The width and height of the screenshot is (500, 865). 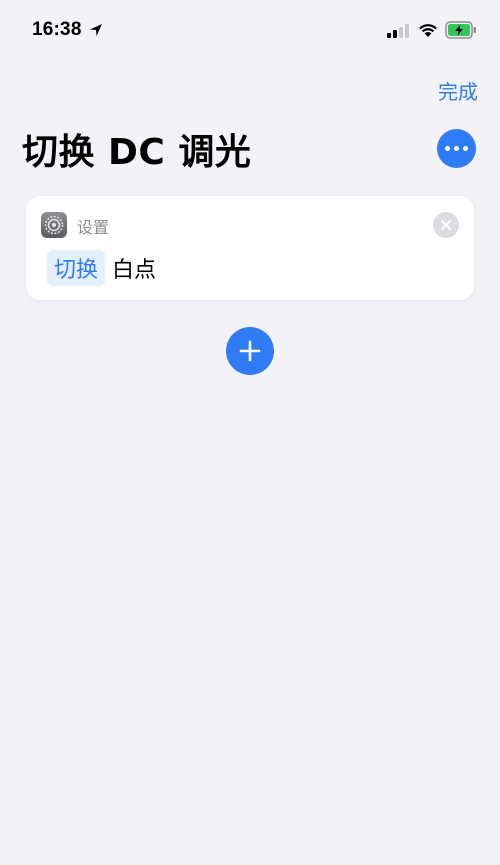 What do you see at coordinates (250, 31) in the screenshot?
I see `status-bar: 16:38` at bounding box center [250, 31].